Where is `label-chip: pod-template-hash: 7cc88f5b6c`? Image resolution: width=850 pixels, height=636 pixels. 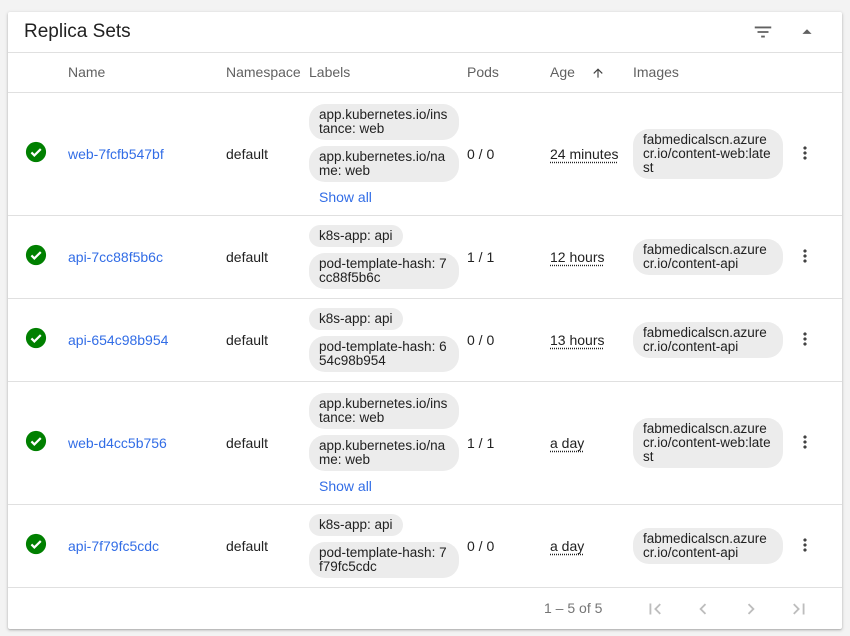
label-chip: pod-template-hash: 7cc88f5b6c is located at coordinates (384, 270).